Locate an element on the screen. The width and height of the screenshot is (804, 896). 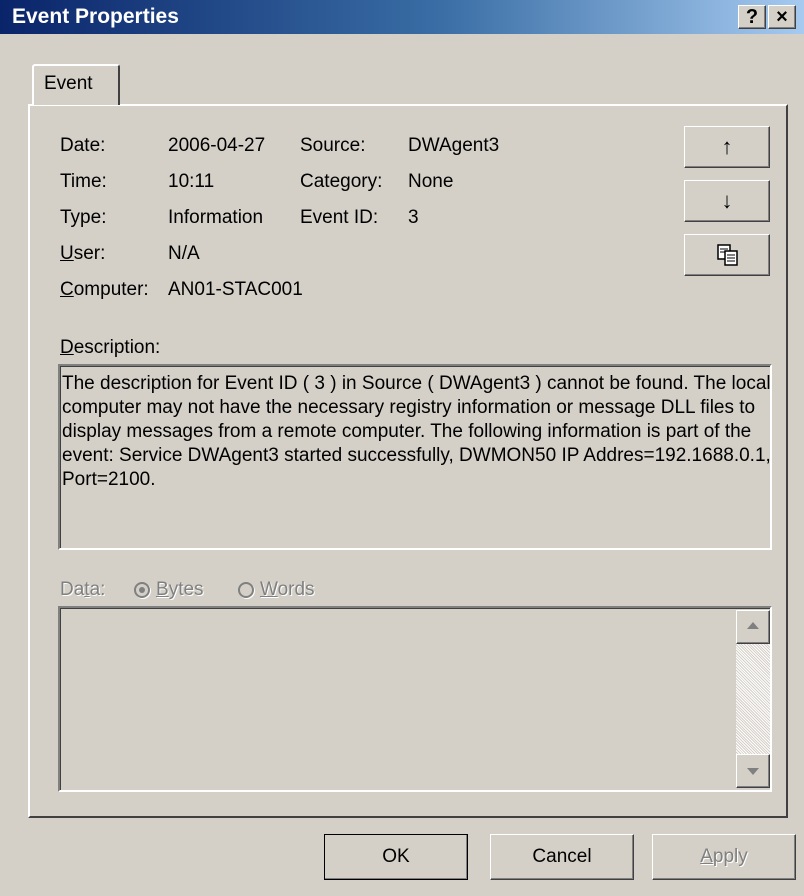
words-radio is located at coordinates (246, 590).